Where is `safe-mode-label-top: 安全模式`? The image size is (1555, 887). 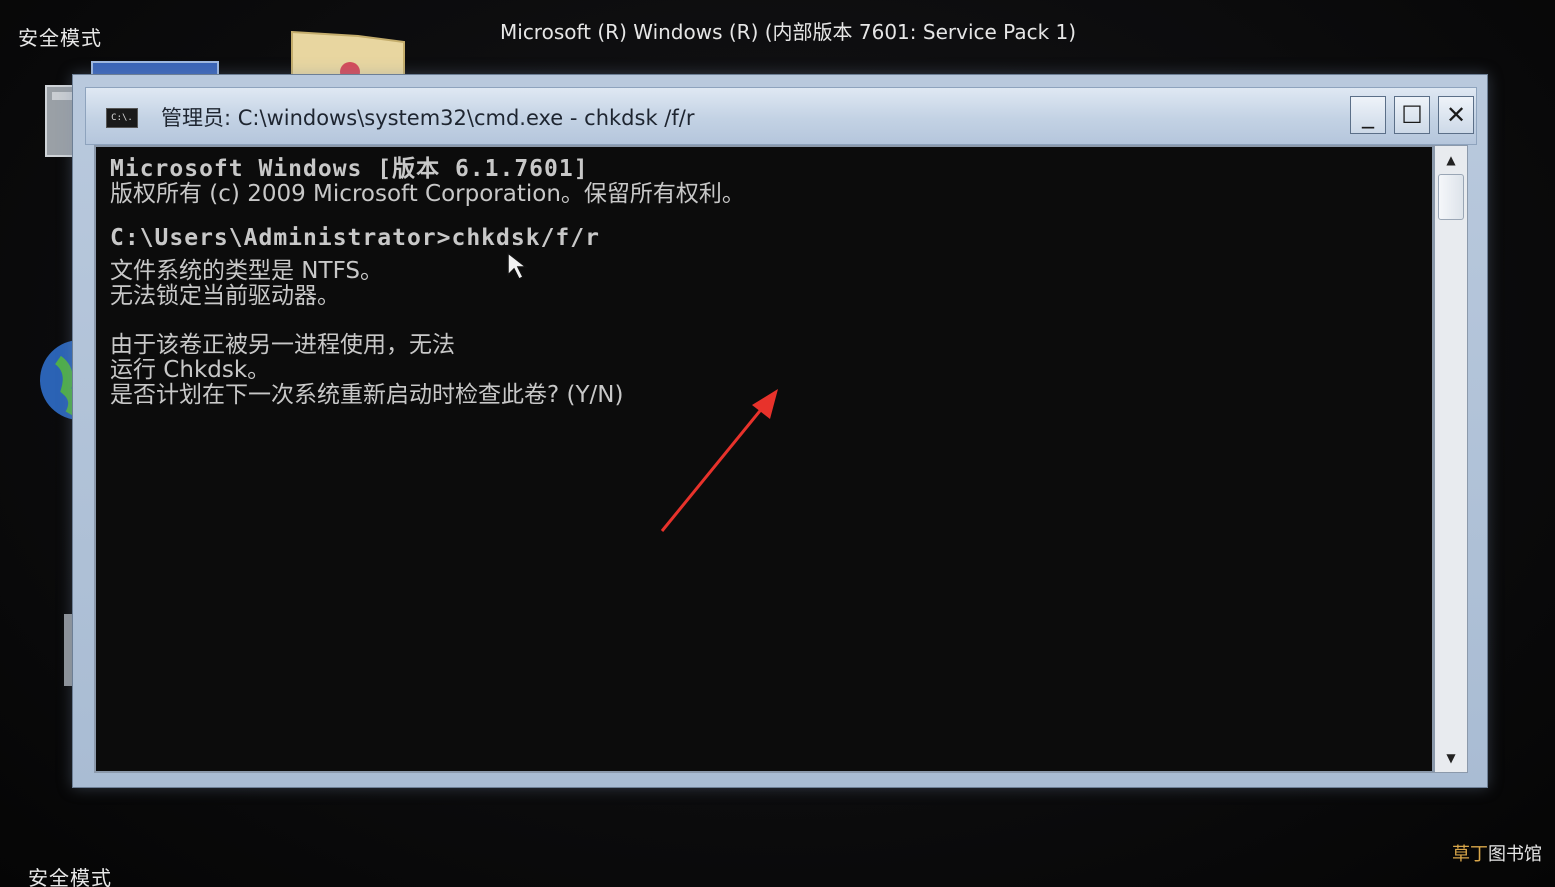 safe-mode-label-top: 安全模式 is located at coordinates (60, 38).